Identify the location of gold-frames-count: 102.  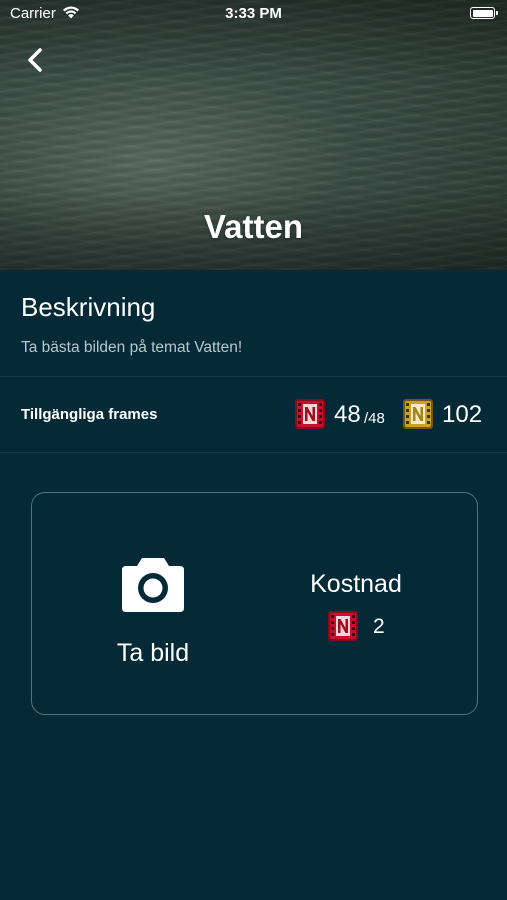
(462, 414).